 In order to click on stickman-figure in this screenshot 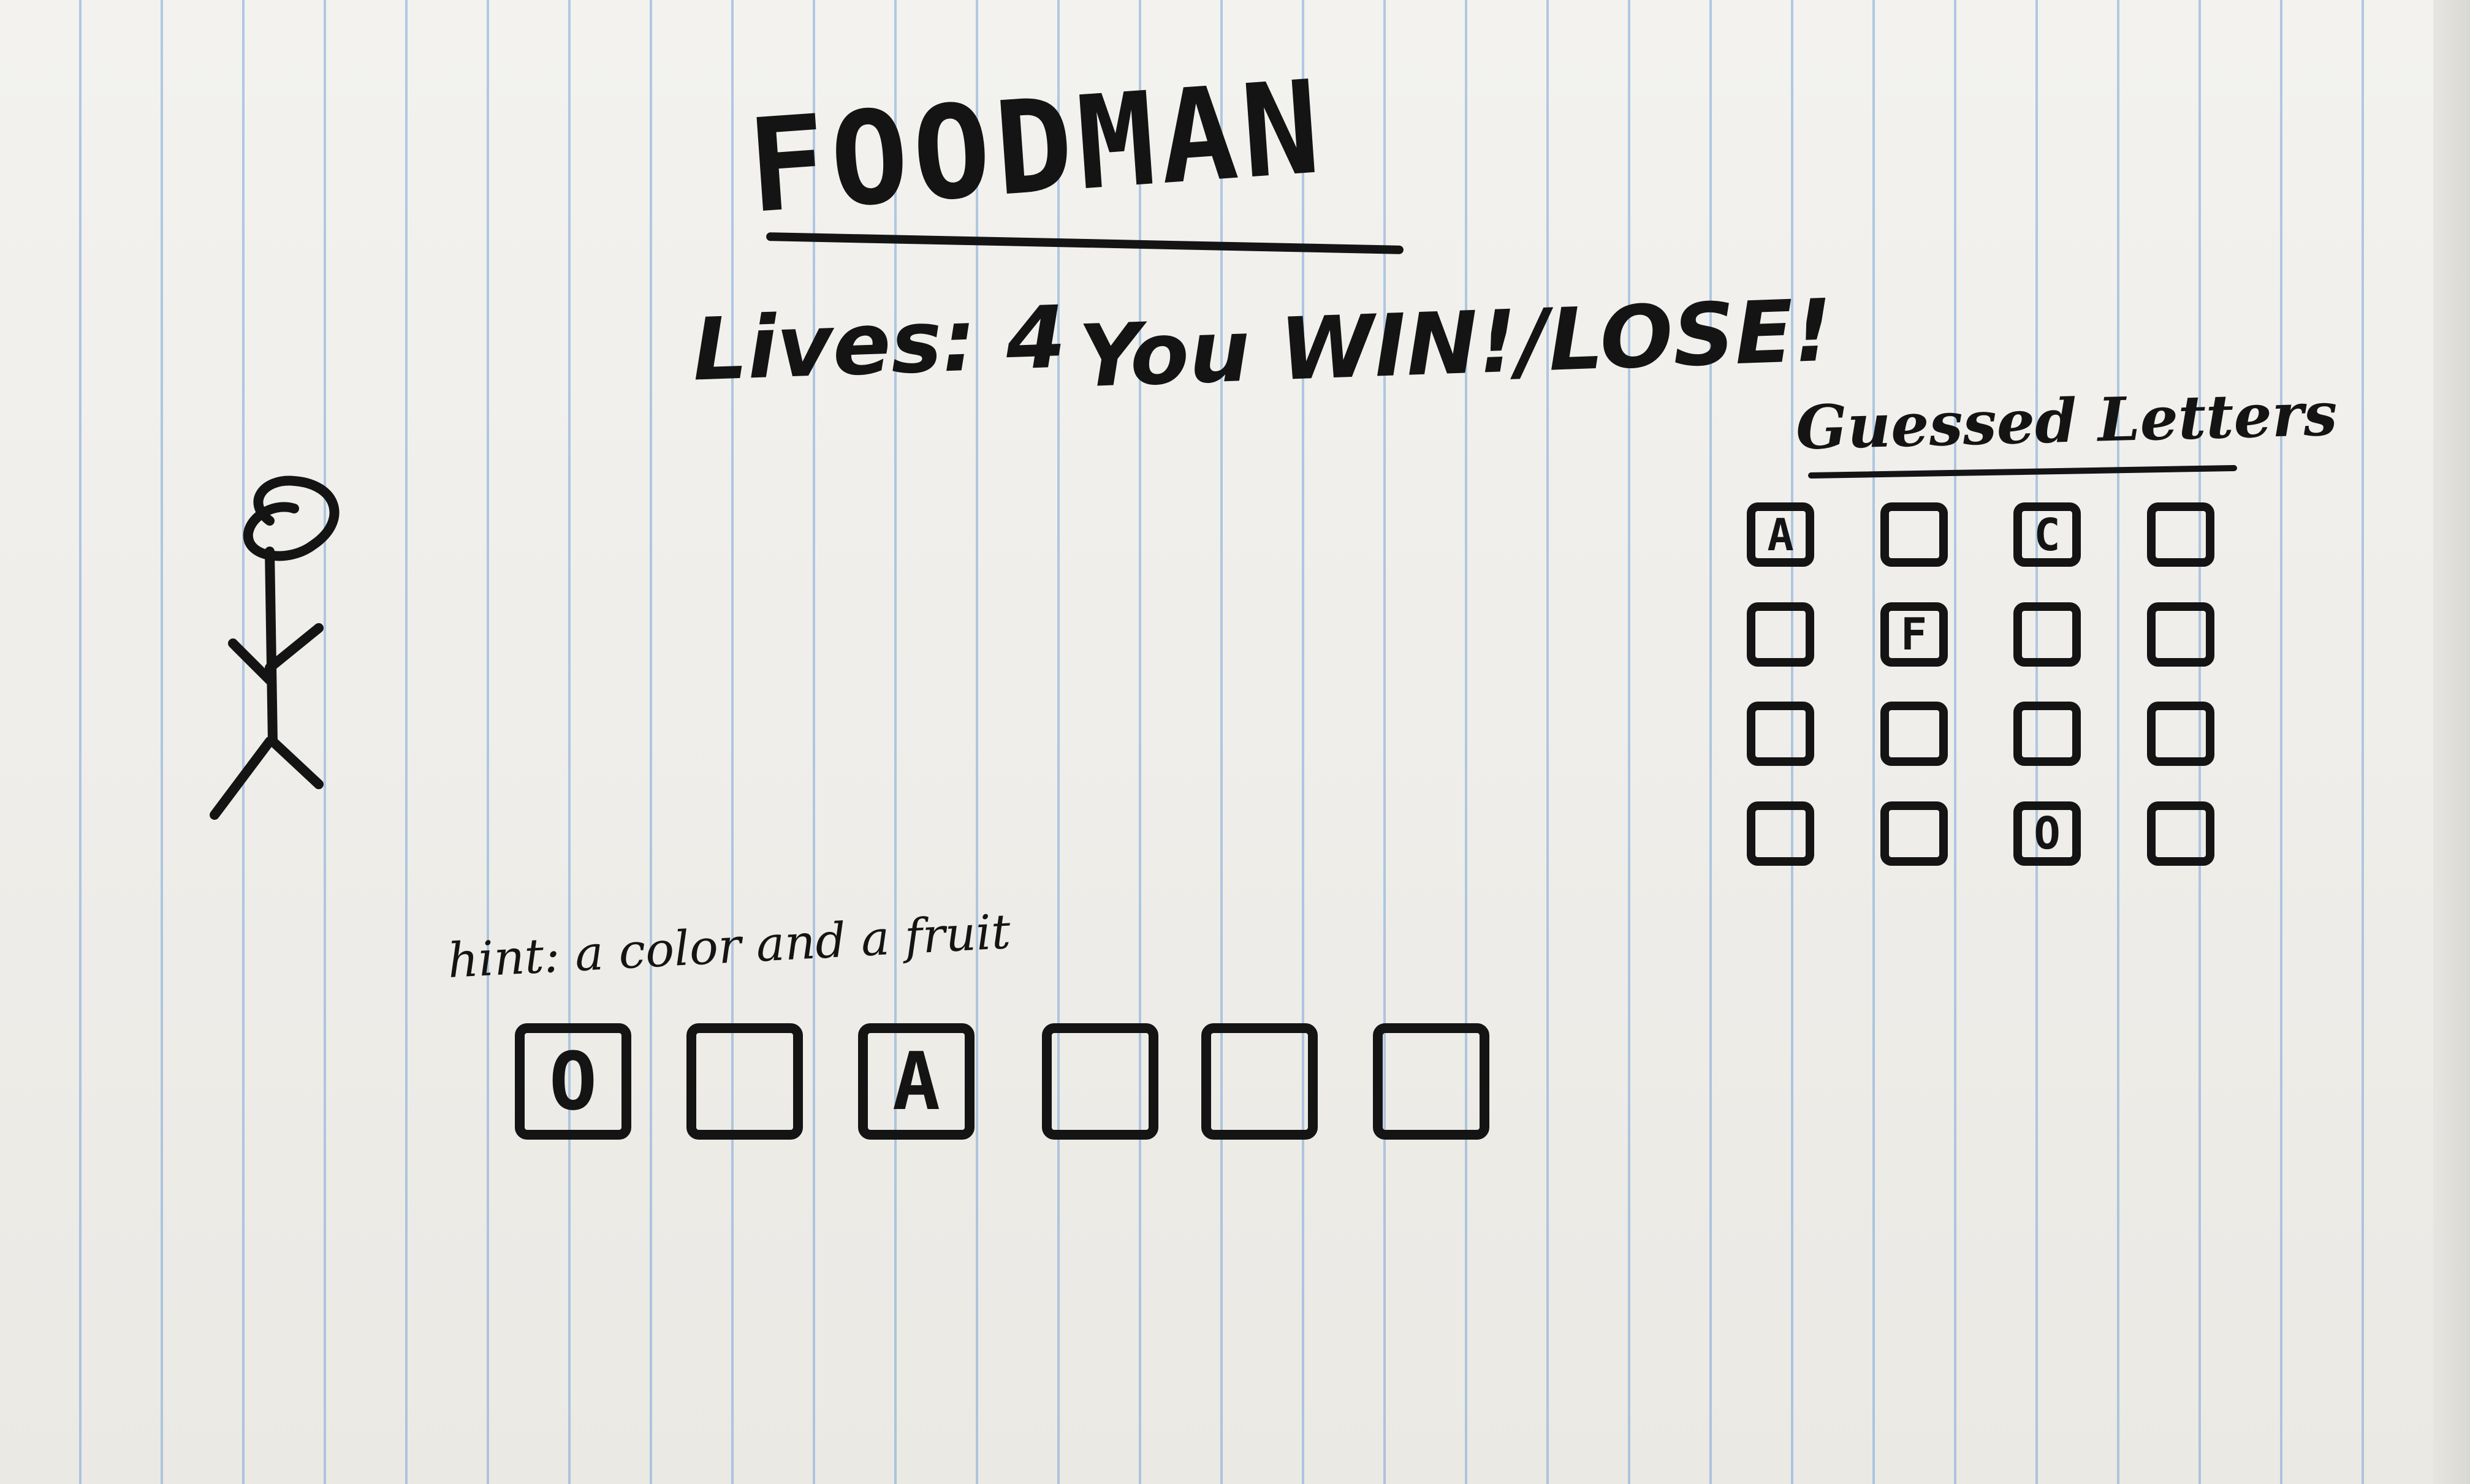, I will do `click(275, 647)`.